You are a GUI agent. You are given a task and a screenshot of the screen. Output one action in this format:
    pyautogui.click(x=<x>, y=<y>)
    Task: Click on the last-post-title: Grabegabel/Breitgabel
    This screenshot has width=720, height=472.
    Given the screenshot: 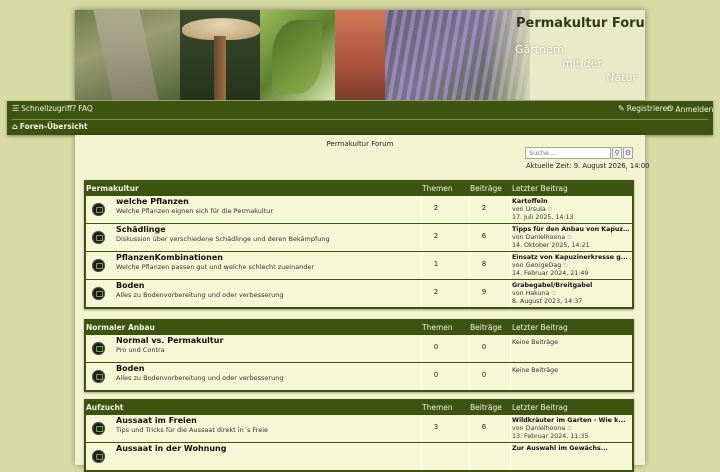 What is the action you would take?
    pyautogui.click(x=571, y=286)
    